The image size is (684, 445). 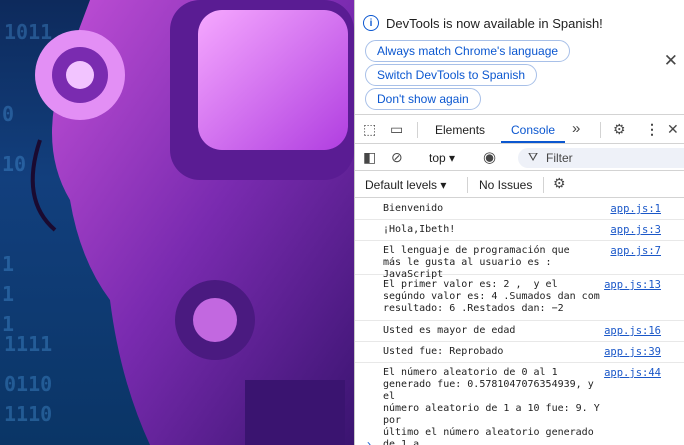 I want to click on log-levels-dropdown: Default levels ▾, so click(x=405, y=185).